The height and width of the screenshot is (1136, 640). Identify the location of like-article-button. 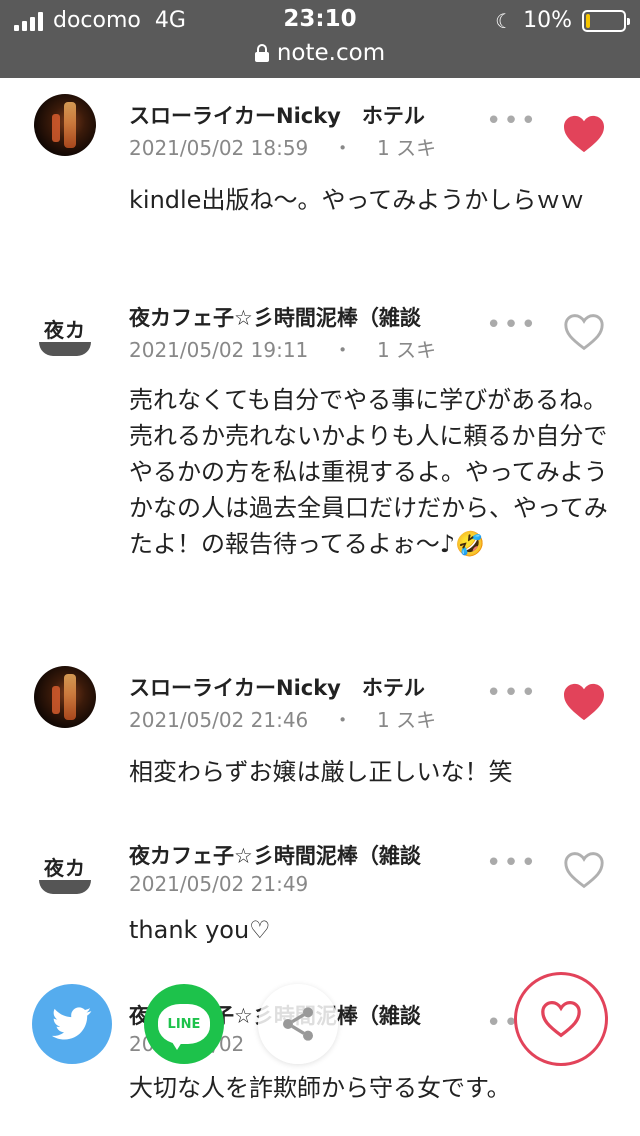
(561, 1019).